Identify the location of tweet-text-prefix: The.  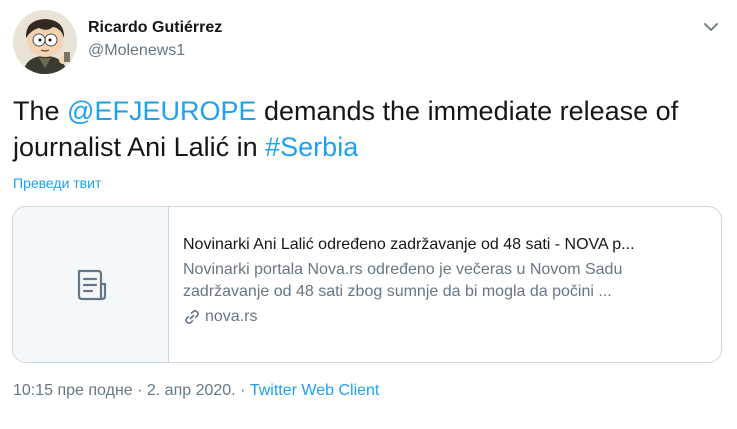
(40, 111).